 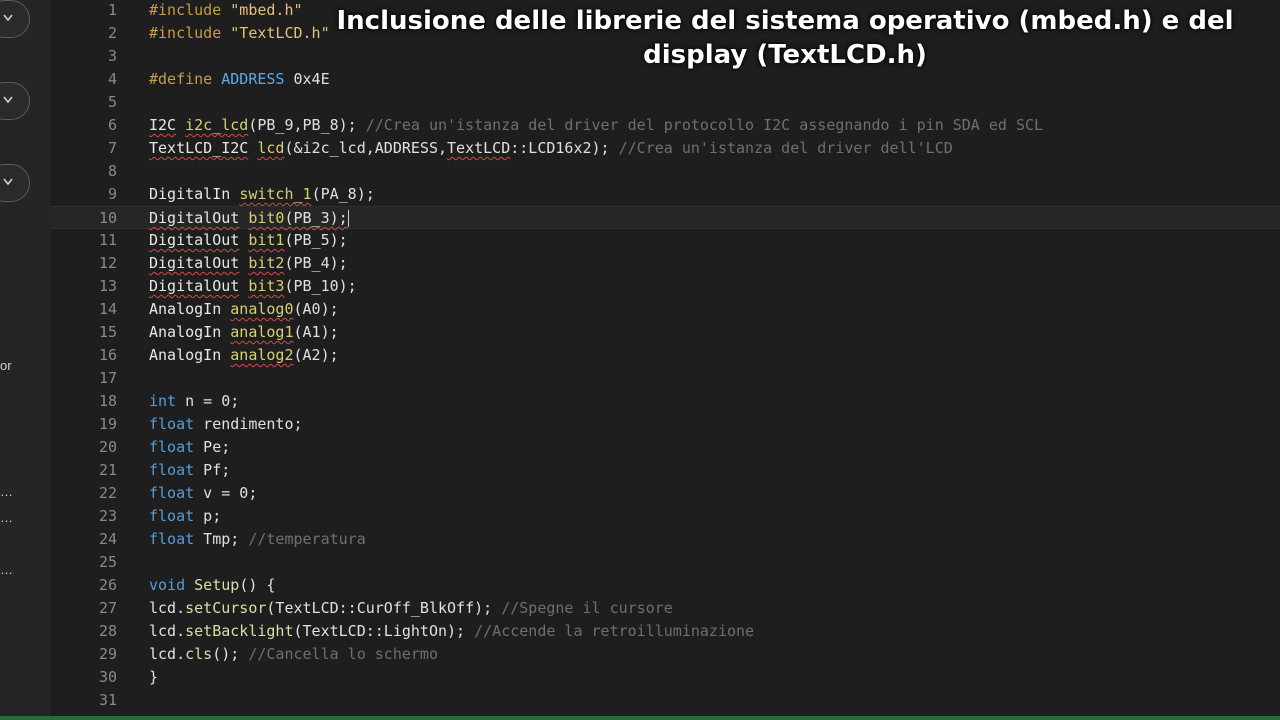 What do you see at coordinates (348, 218) in the screenshot?
I see `text-cursor` at bounding box center [348, 218].